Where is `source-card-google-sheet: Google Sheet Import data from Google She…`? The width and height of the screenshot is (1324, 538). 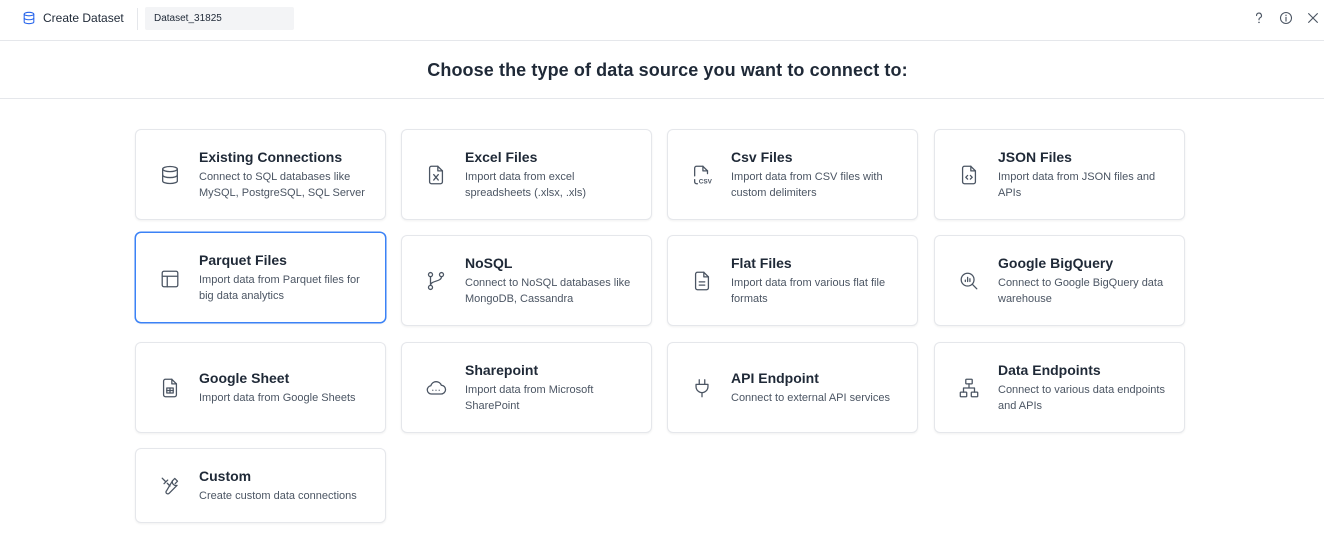
source-card-google-sheet: Google Sheet Import data from Google She… is located at coordinates (260, 387).